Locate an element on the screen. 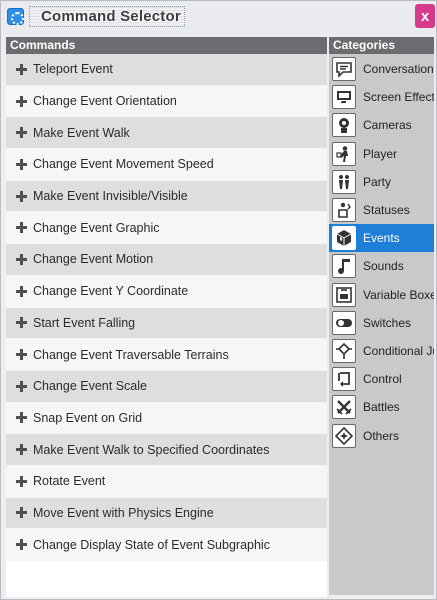 The height and width of the screenshot is (600, 437). star-diamond-icon is located at coordinates (344, 435).